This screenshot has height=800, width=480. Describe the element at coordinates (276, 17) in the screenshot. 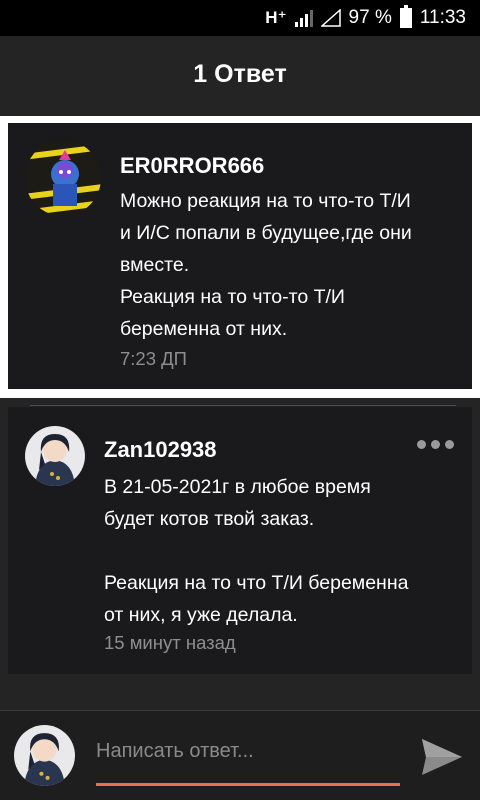

I see `network-type: H⁺` at that location.